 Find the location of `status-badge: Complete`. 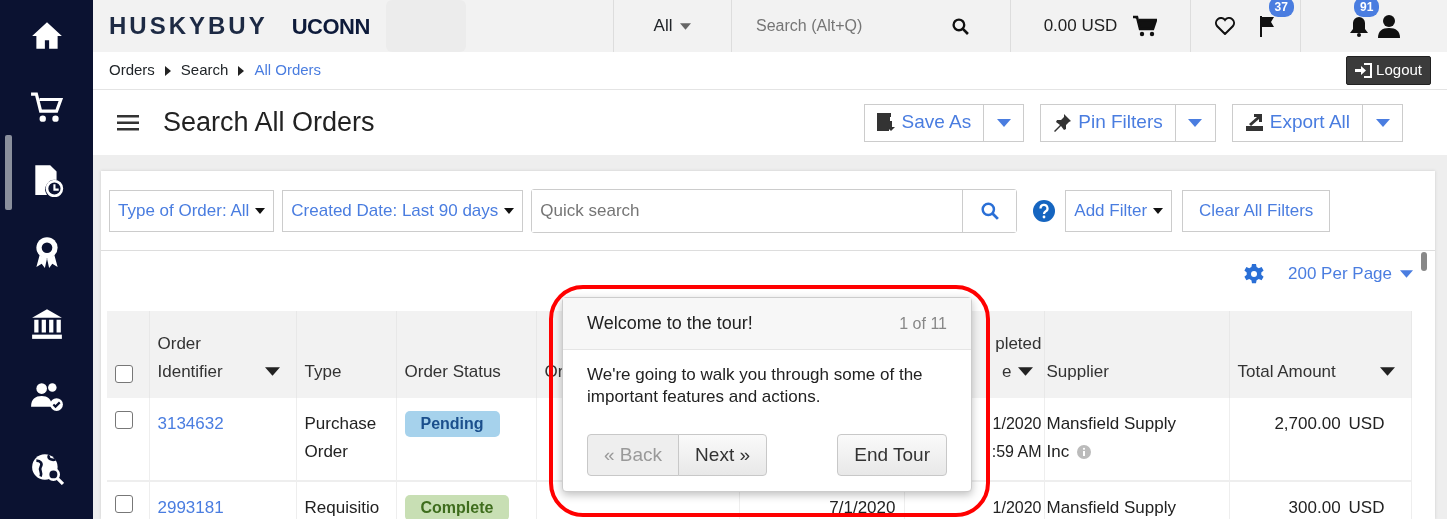

status-badge: Complete is located at coordinates (457, 507).